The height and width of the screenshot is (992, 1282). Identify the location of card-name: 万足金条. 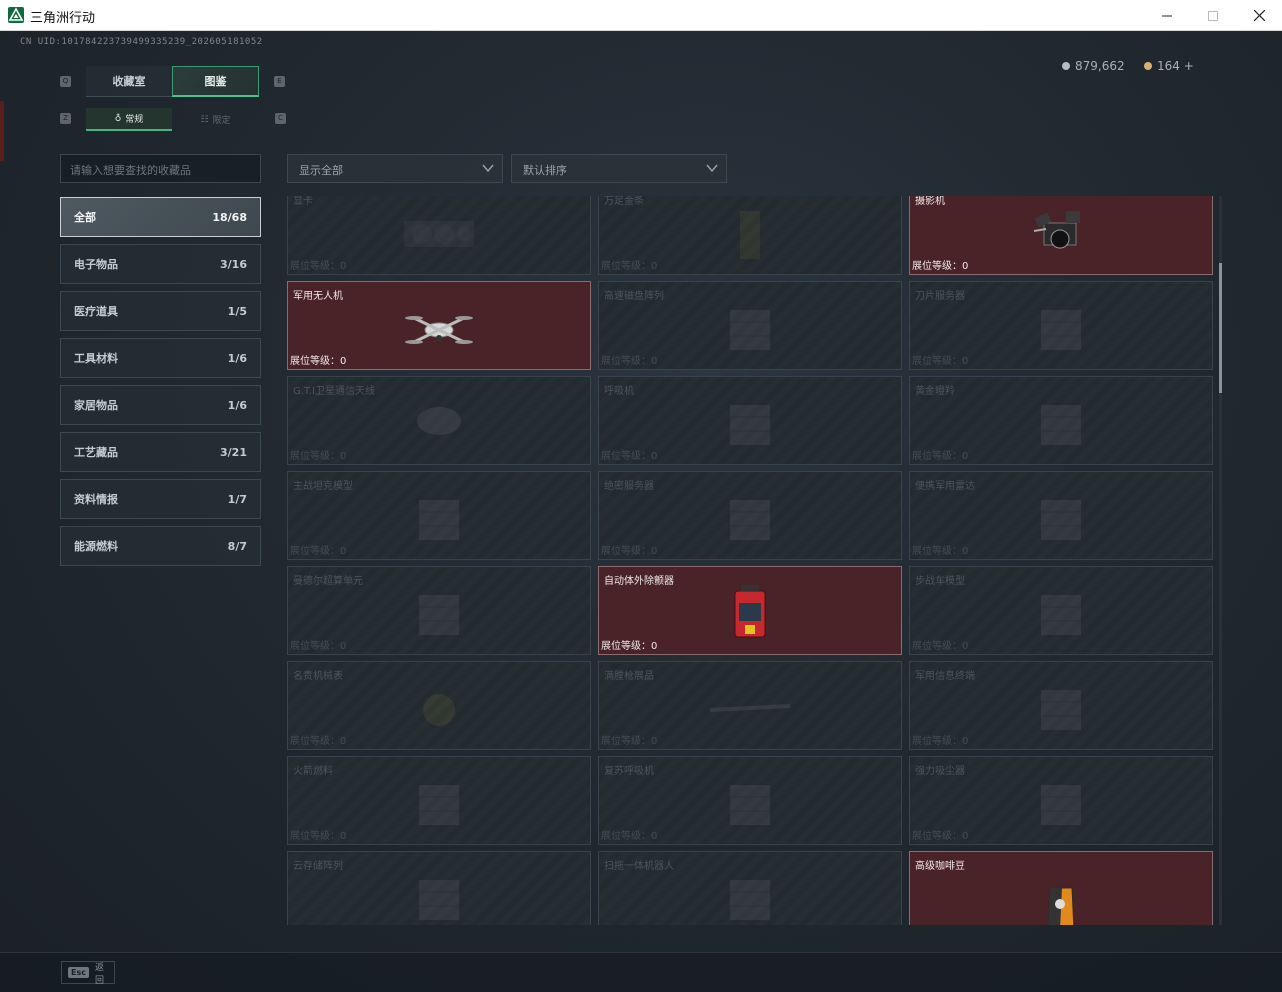
(624, 201).